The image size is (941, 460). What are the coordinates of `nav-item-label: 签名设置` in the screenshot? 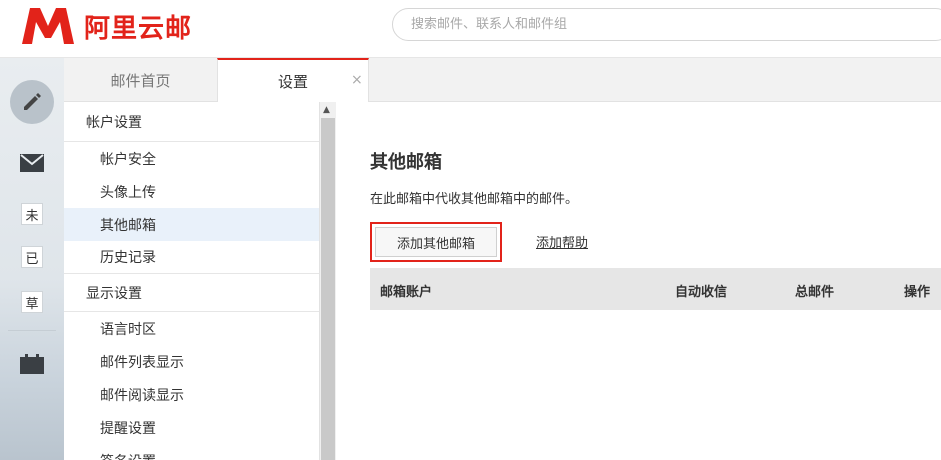 It's located at (128, 455).